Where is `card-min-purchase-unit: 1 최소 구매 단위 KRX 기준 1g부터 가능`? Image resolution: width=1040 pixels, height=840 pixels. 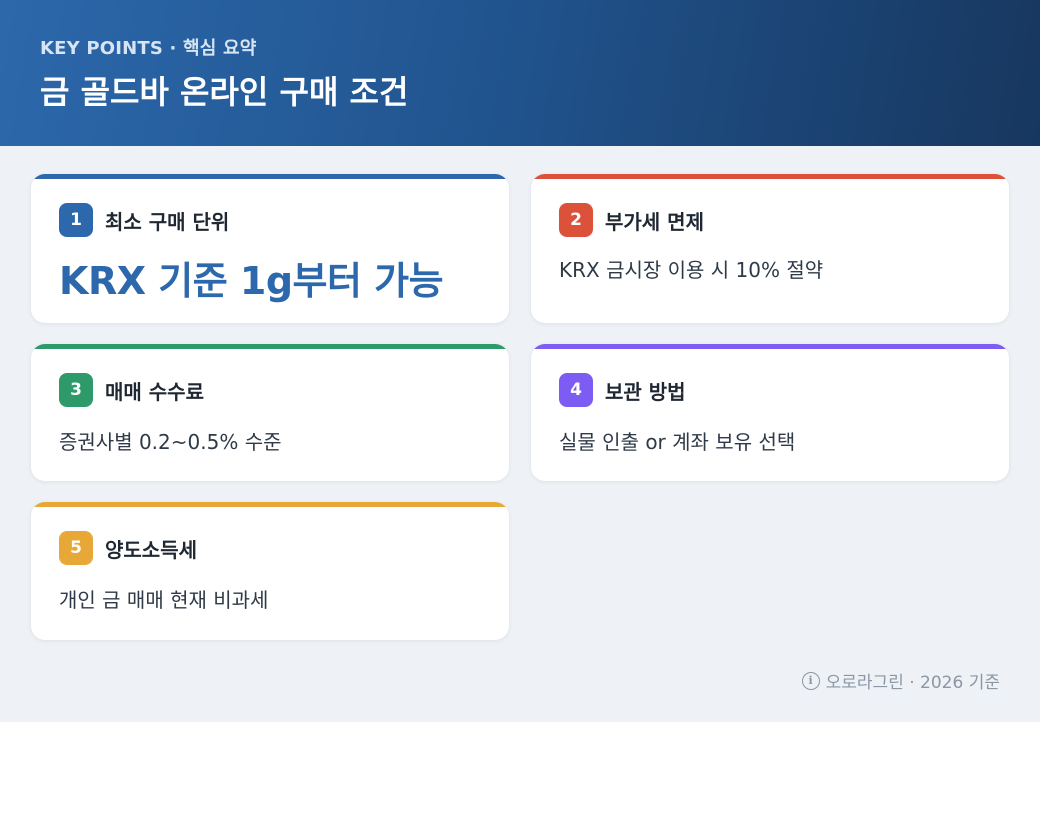
card-min-purchase-unit: 1 최소 구매 단위 KRX 기준 1g부터 가능 is located at coordinates (270, 248).